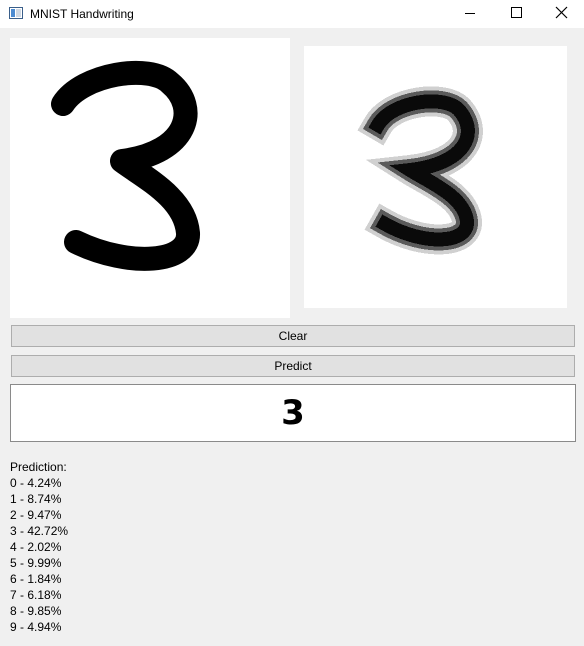  I want to click on maximize-icon, so click(516, 12).